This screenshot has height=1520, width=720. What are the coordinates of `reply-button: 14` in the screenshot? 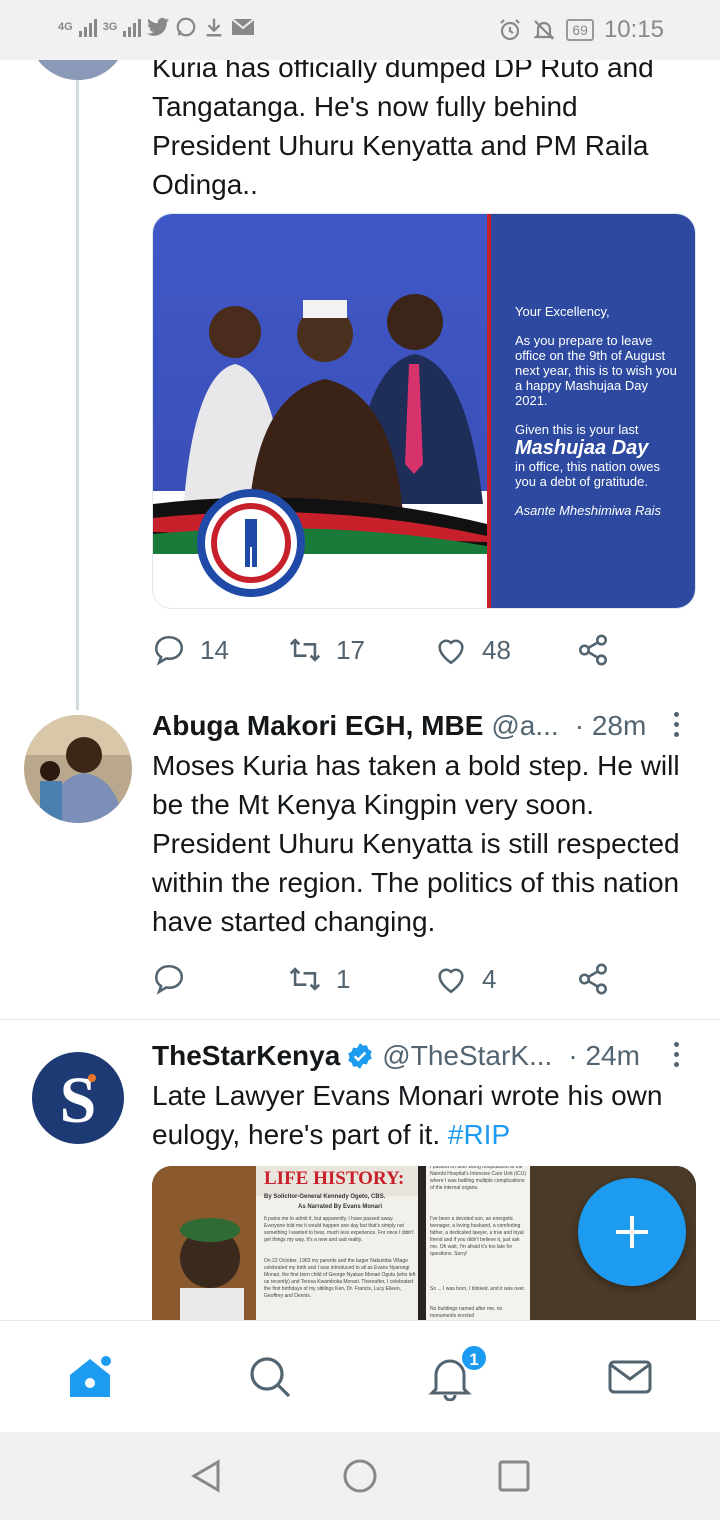 It's located at (220, 650).